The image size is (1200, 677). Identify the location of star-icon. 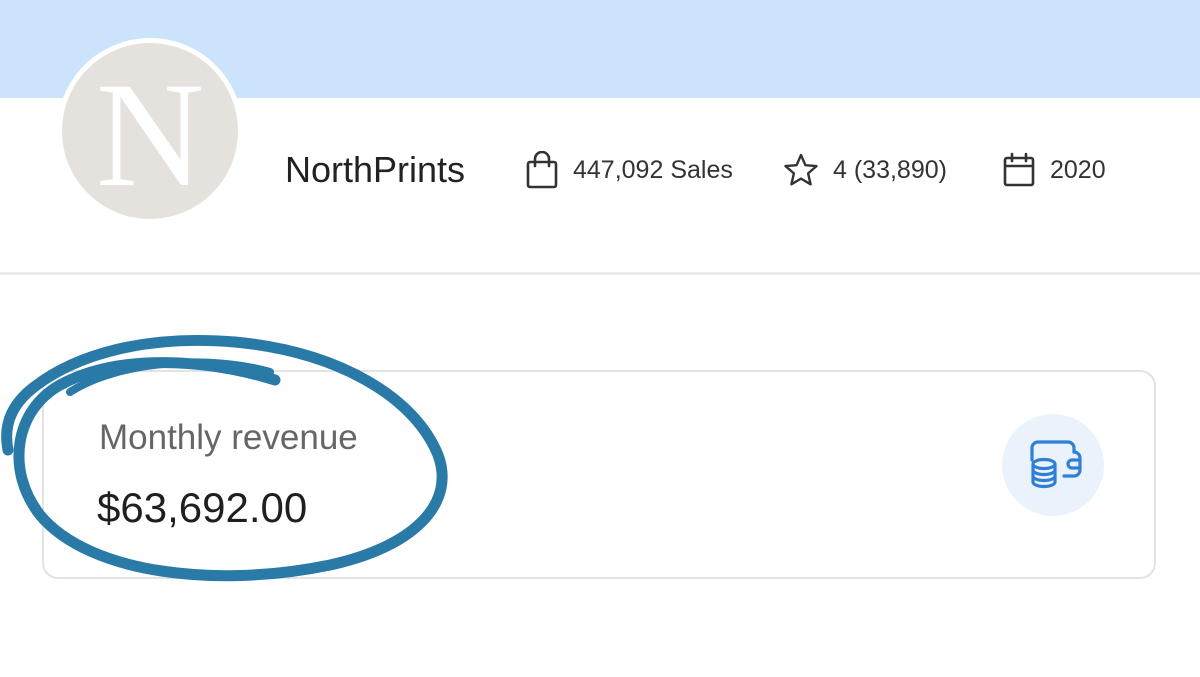
(801, 170).